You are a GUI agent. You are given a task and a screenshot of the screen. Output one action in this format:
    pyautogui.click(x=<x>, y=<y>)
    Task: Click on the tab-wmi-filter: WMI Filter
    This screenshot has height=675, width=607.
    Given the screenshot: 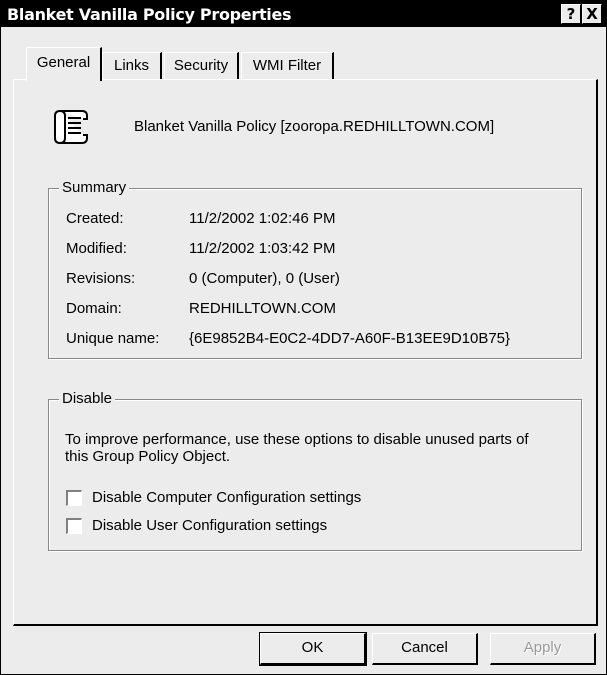 What is the action you would take?
    pyautogui.click(x=287, y=65)
    